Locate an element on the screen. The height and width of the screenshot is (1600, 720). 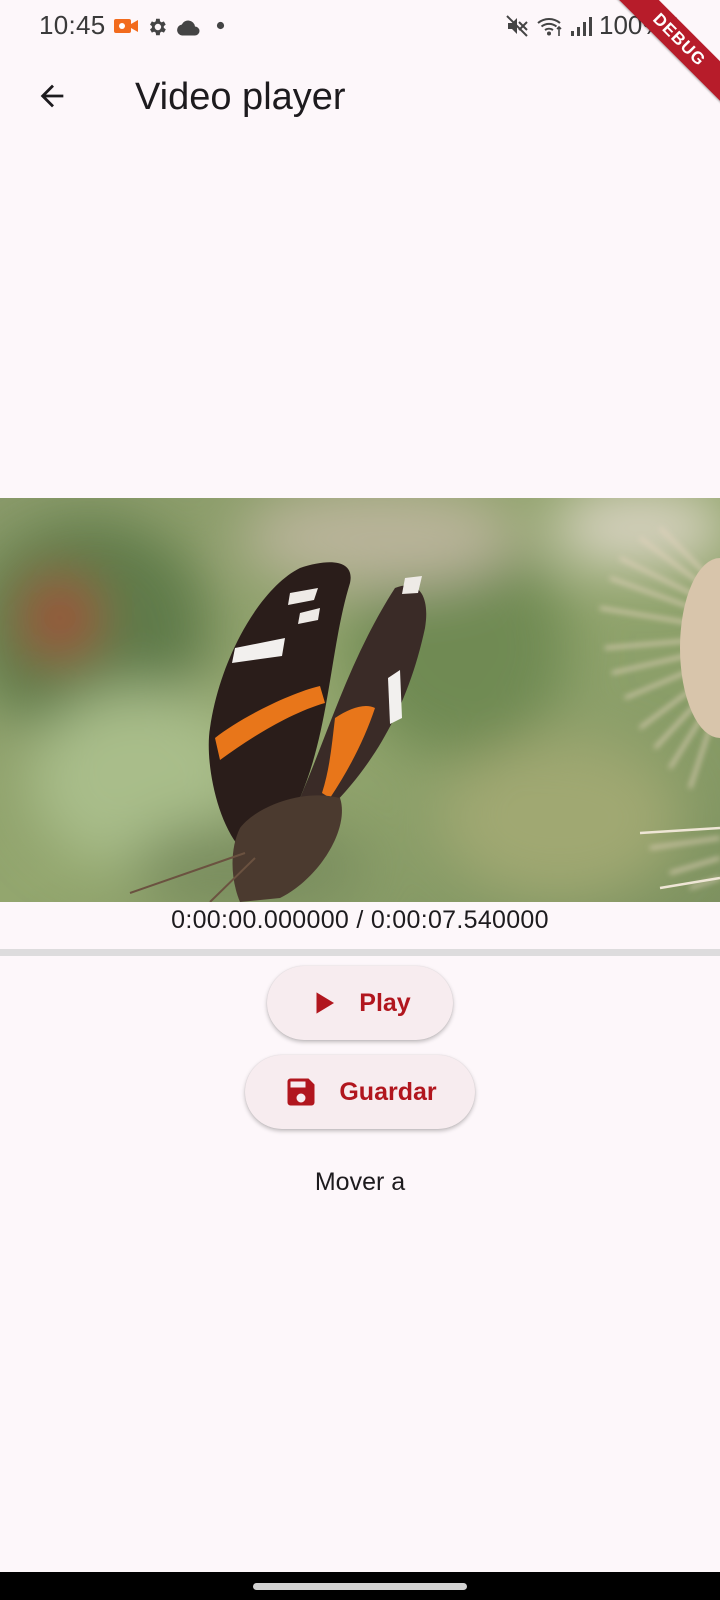
gear-icon is located at coordinates (158, 27).